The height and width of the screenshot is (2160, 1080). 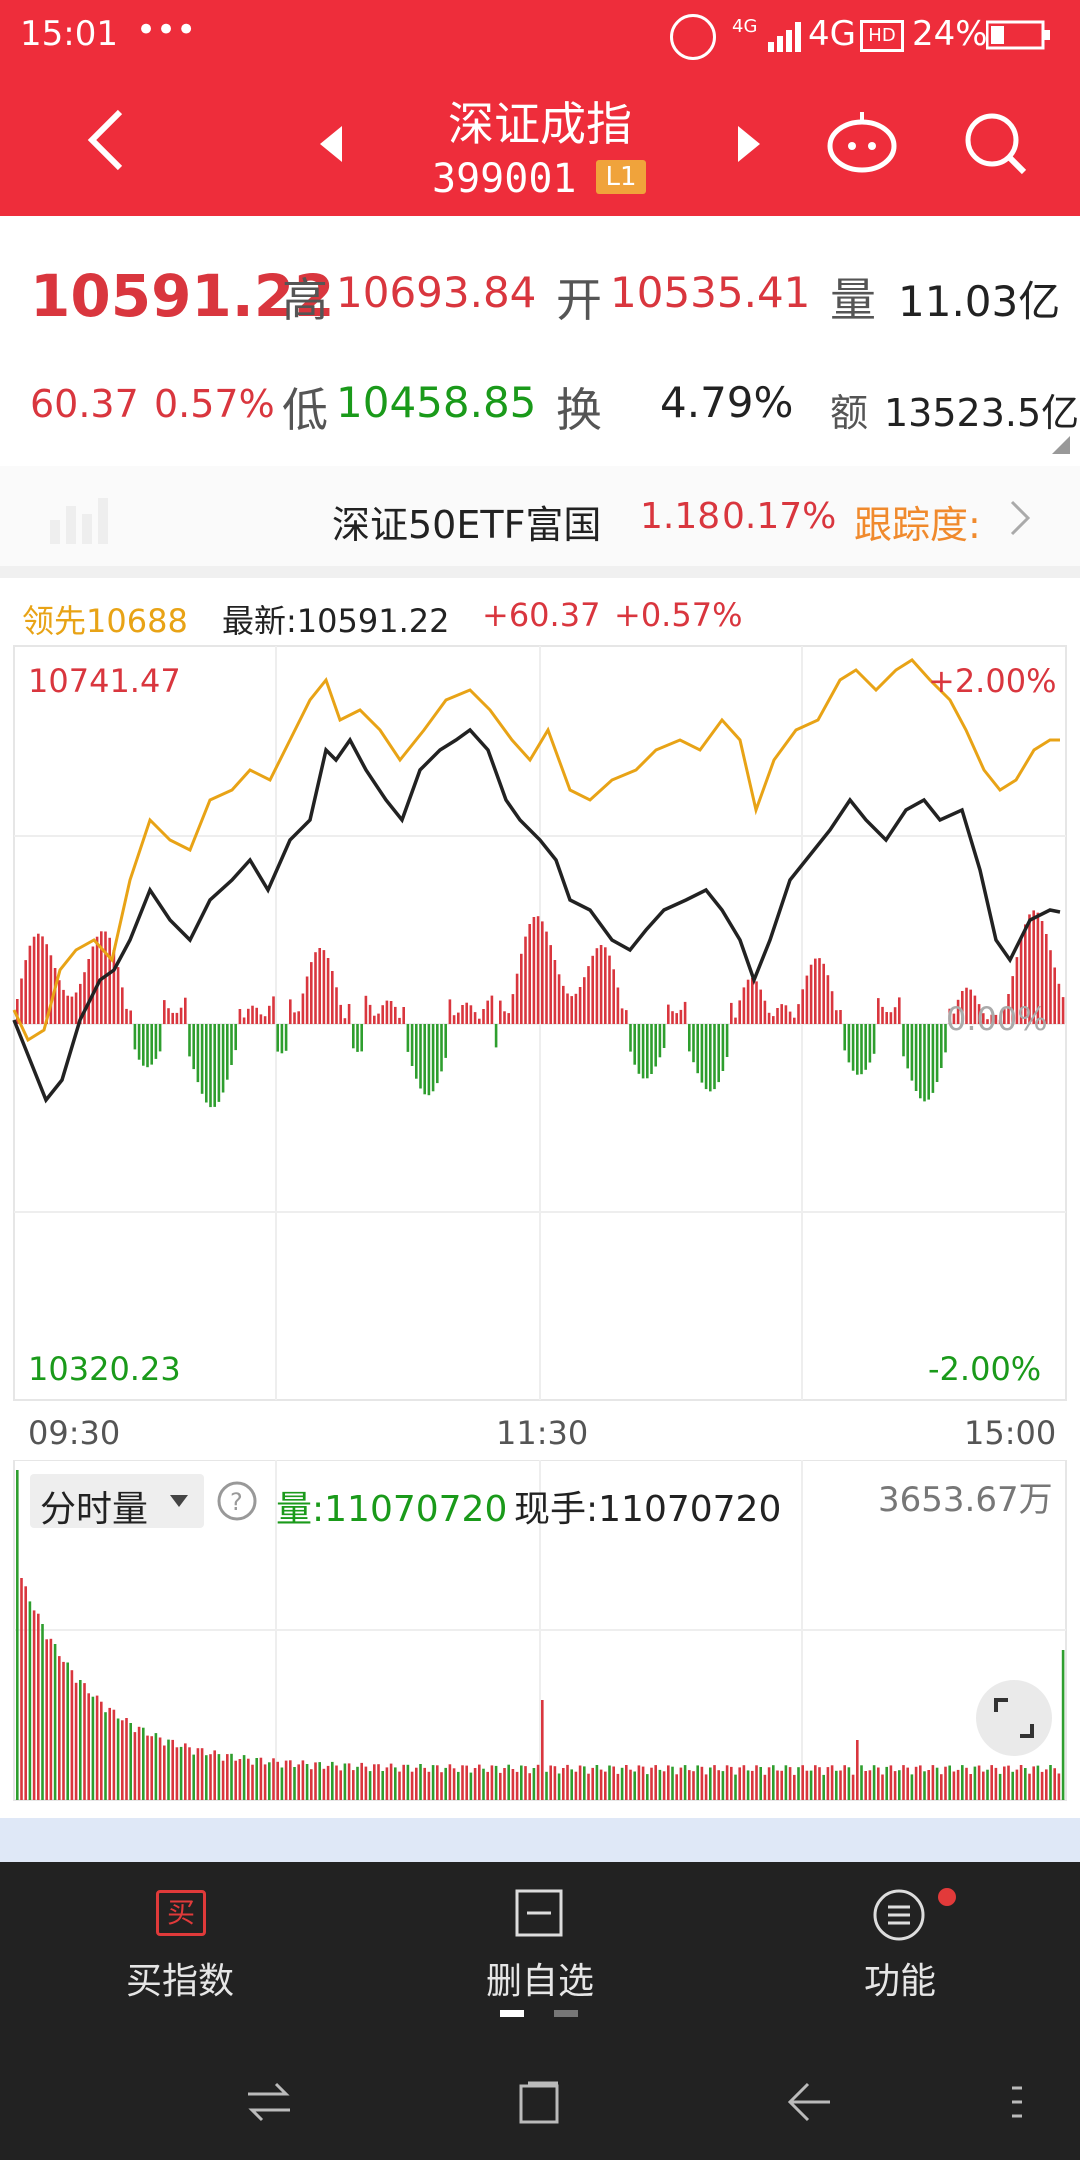 I want to click on volume-label: 量:11070720, so click(x=392, y=1509).